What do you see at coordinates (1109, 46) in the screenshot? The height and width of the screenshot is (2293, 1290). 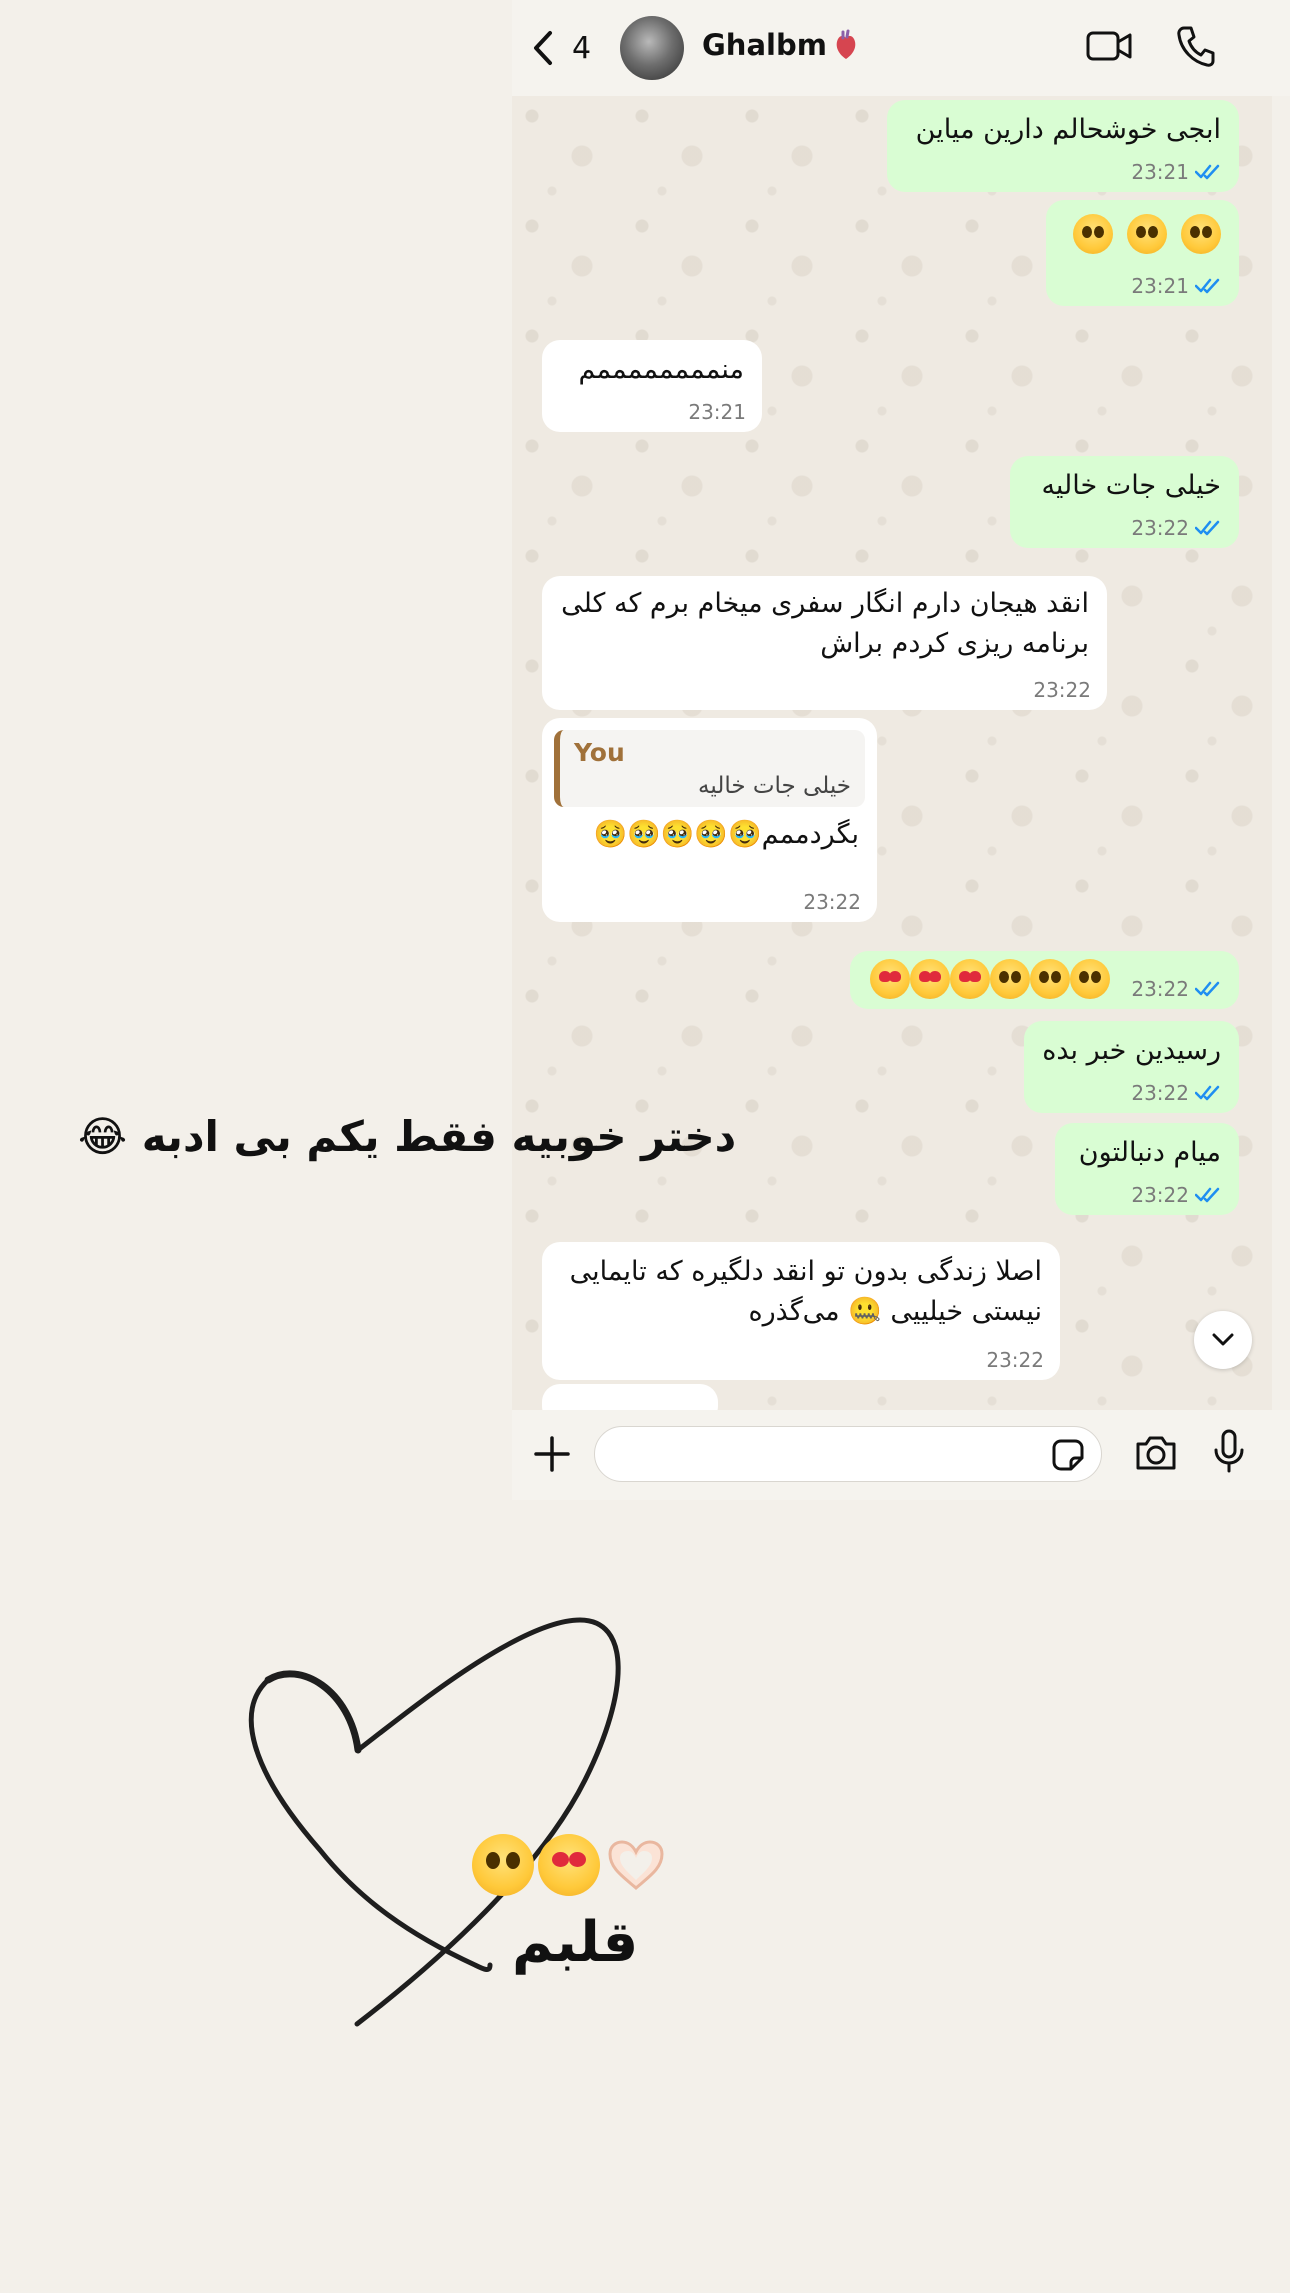 I see `video-call-icon` at bounding box center [1109, 46].